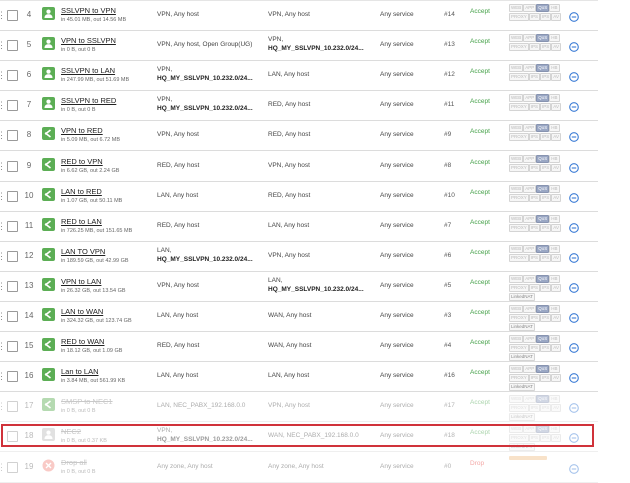 Image resolution: width=630 pixels, height=483 pixels. Describe the element at coordinates (82, 341) in the screenshot. I see `rule-name-link: RED to WAN` at that location.